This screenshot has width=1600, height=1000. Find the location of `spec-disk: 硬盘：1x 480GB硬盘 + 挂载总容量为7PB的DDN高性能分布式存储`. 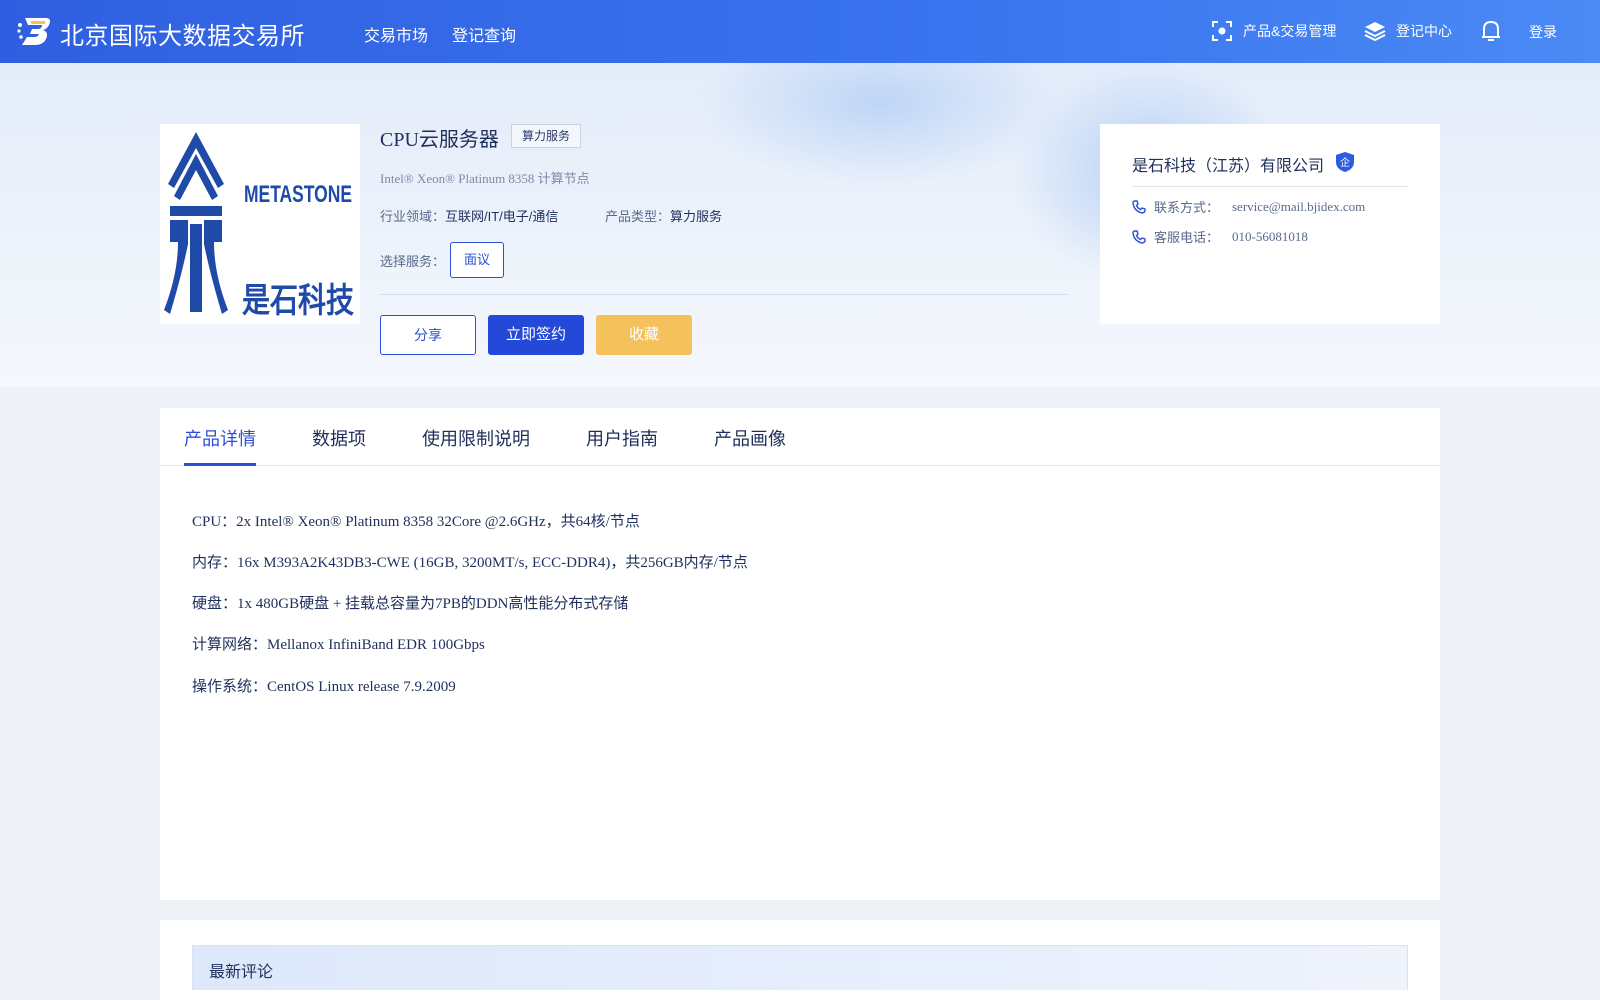

spec-disk: 硬盘：1x 480GB硬盘 + 挂载总容量为7PB的DDN高性能分布式存储 is located at coordinates (410, 604).